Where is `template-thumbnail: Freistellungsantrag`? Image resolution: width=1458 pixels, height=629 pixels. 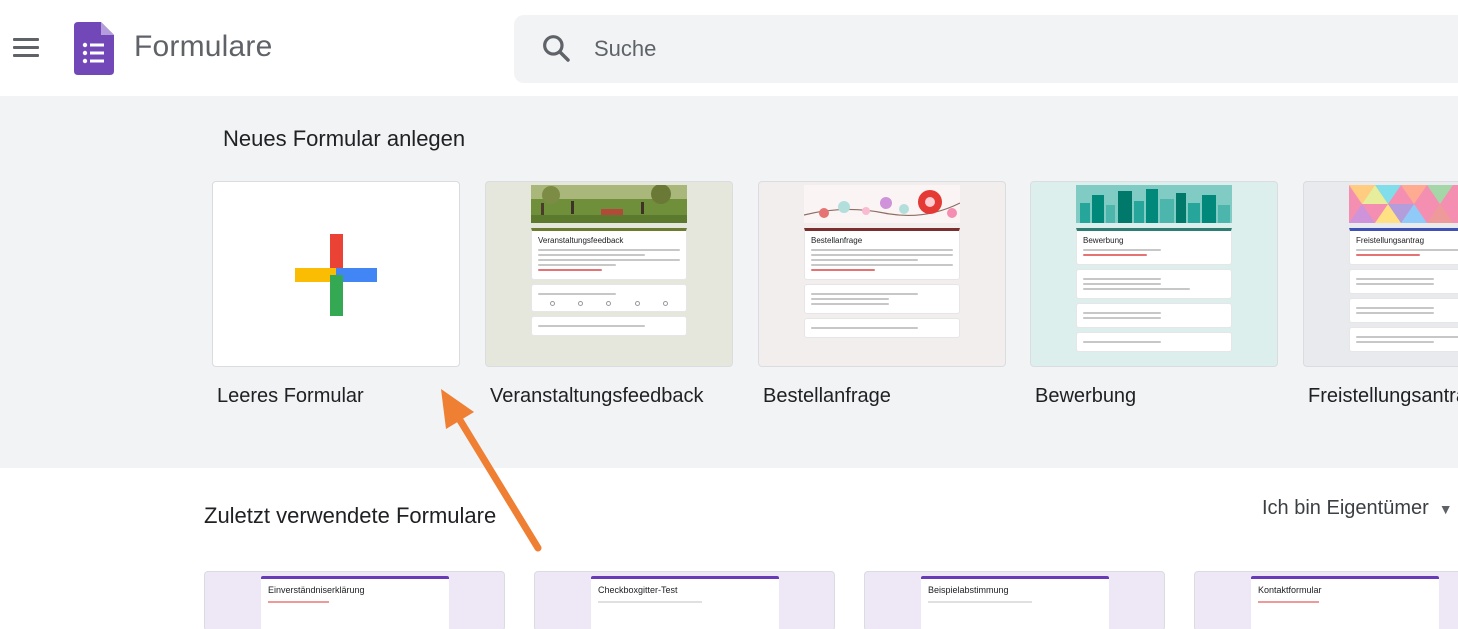
template-thumbnail: Freistellungsantrag is located at coordinates (1380, 274).